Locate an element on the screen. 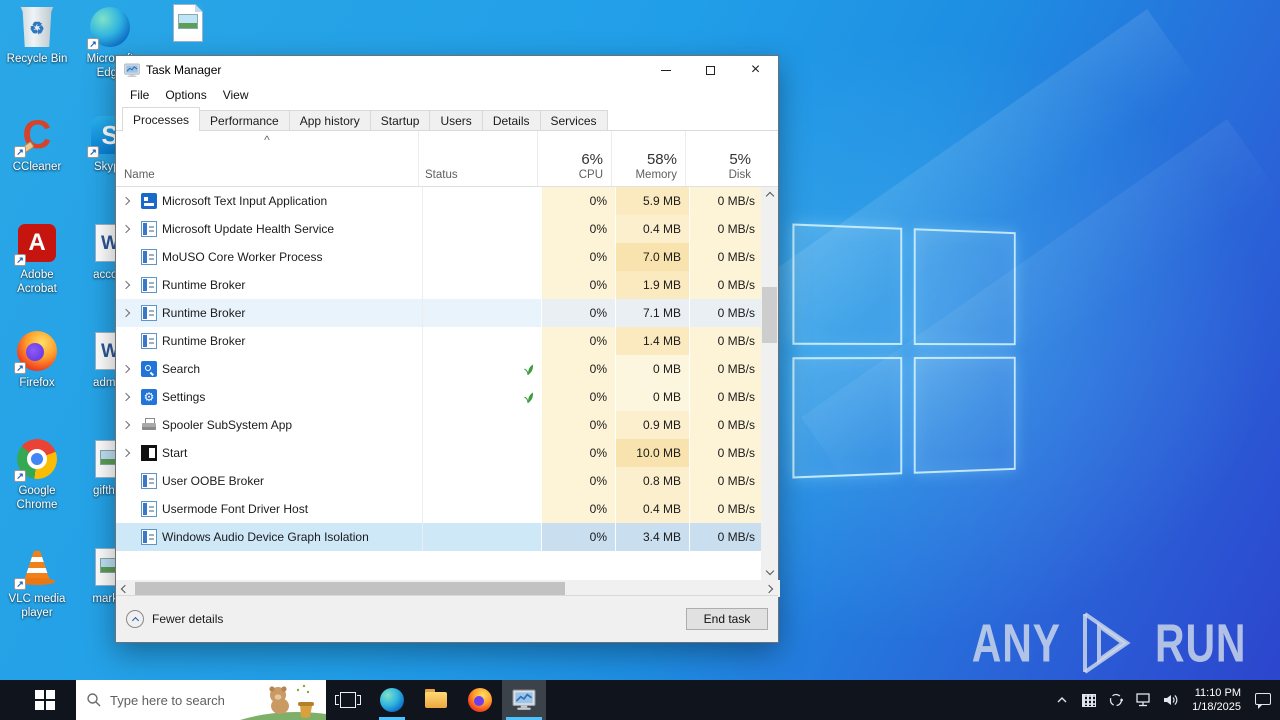  desktop-icon-firefox: ↗ Firefox is located at coordinates (37, 360).